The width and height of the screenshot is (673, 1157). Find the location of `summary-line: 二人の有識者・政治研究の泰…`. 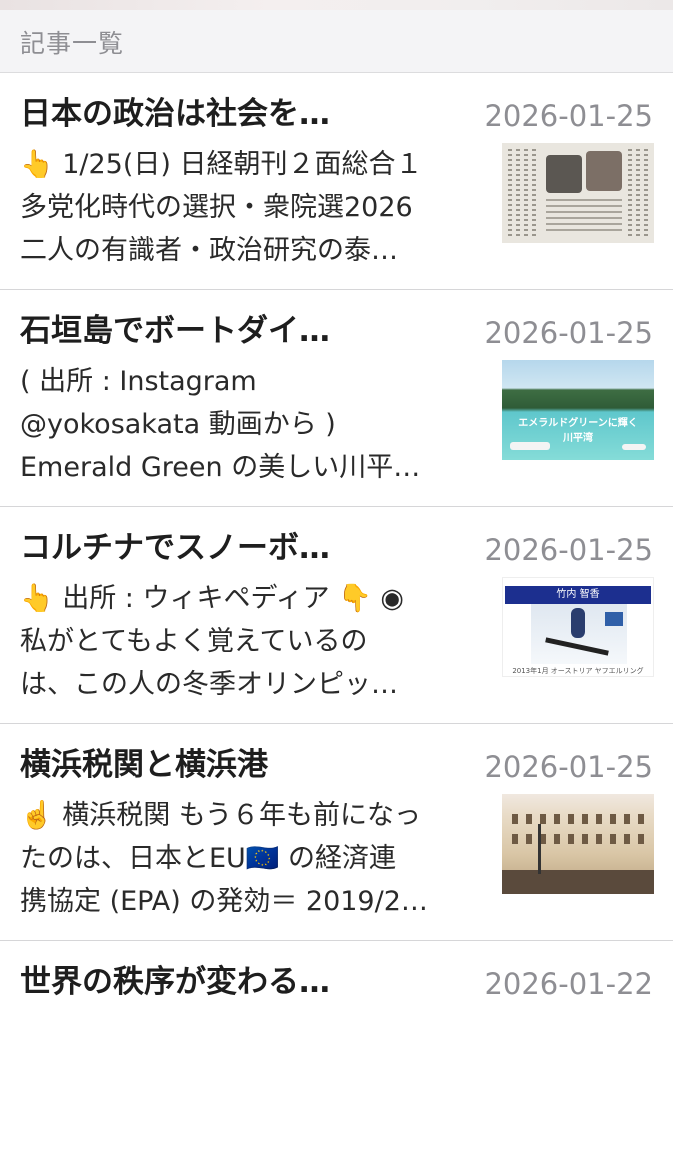

summary-line: 二人の有識者・政治研究の泰… is located at coordinates (209, 250).